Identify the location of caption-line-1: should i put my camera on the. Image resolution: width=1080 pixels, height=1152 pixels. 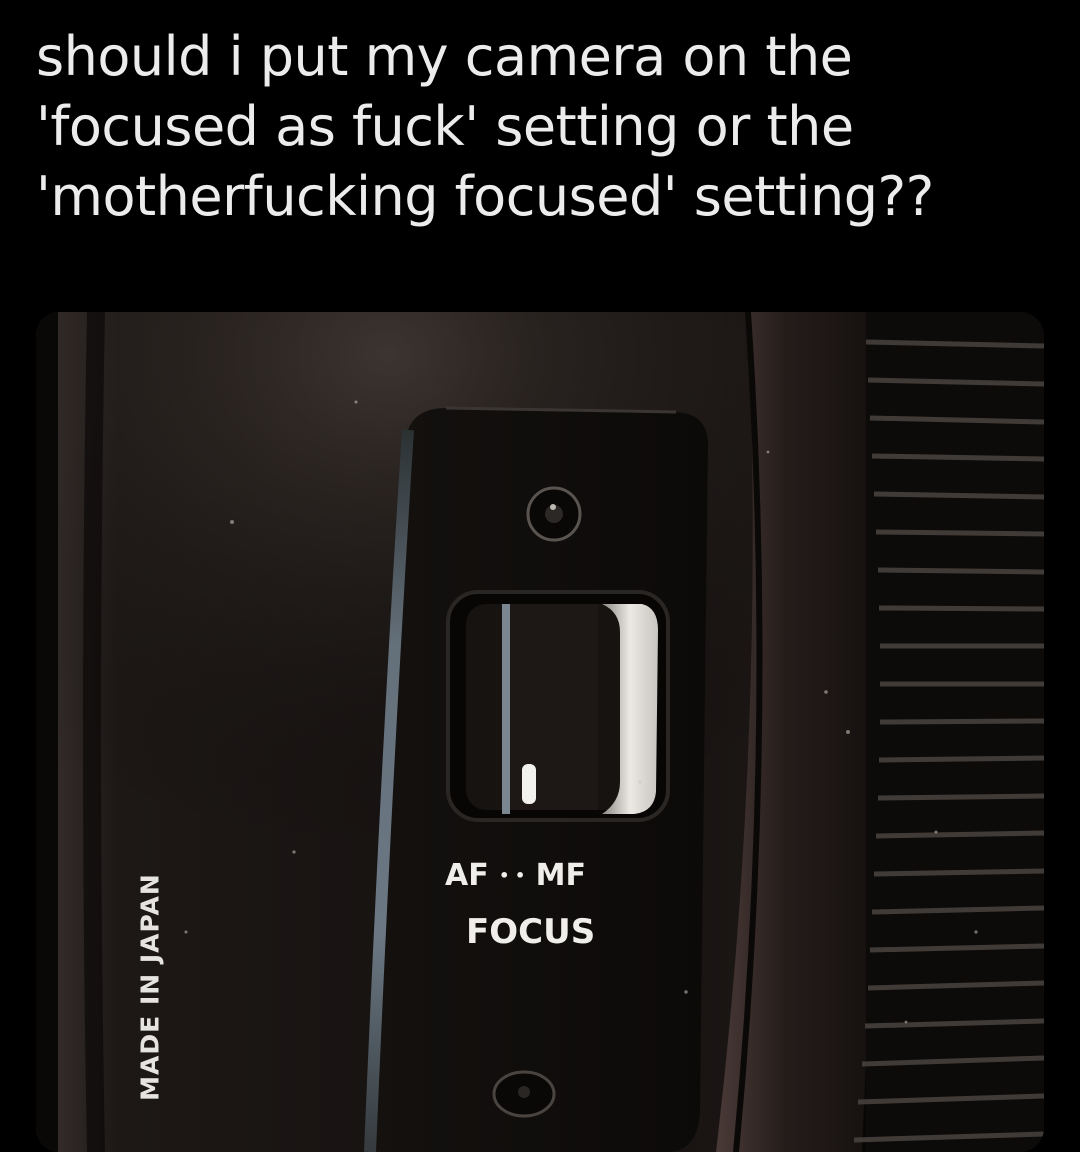
(444, 56).